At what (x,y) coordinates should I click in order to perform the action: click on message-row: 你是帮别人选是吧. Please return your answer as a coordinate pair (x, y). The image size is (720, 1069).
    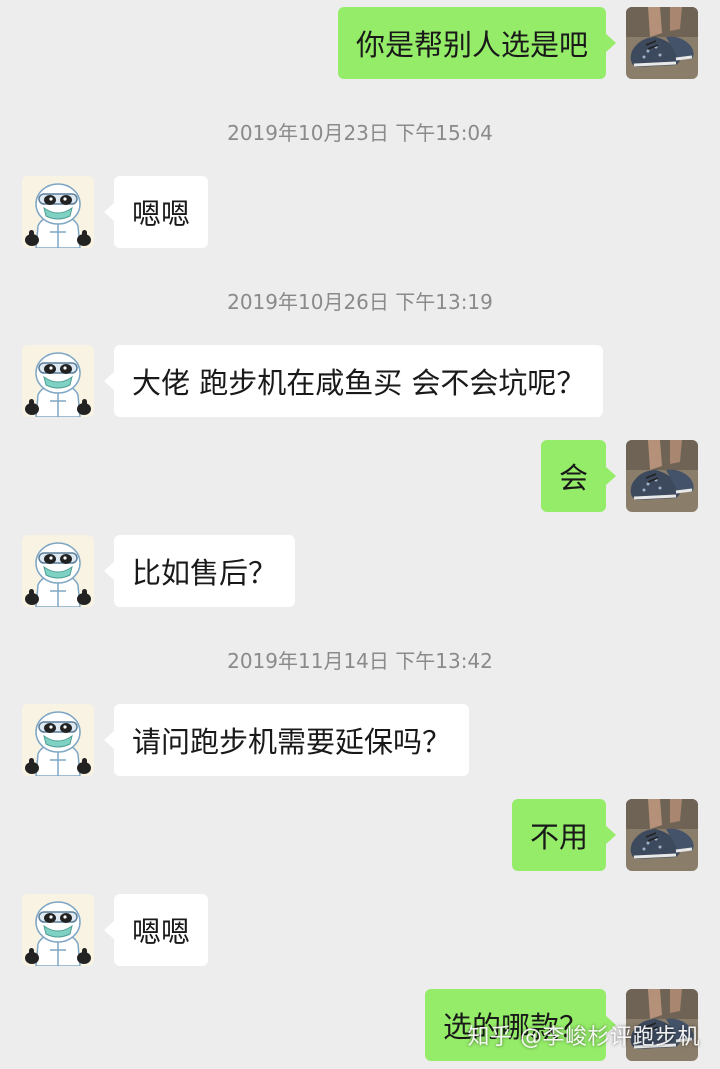
    Looking at the image, I should click on (517, 43).